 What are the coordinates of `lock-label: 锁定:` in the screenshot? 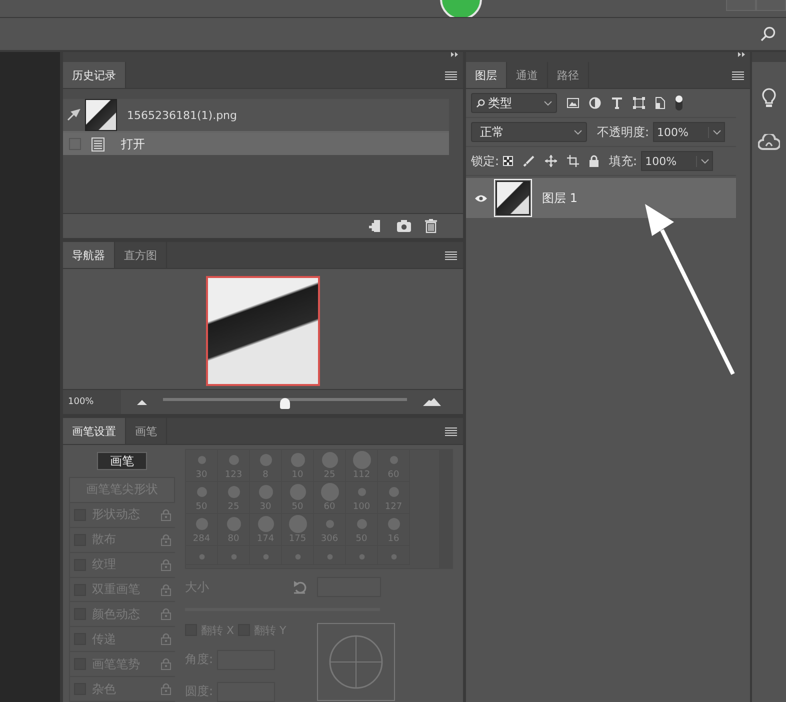 It's located at (485, 161).